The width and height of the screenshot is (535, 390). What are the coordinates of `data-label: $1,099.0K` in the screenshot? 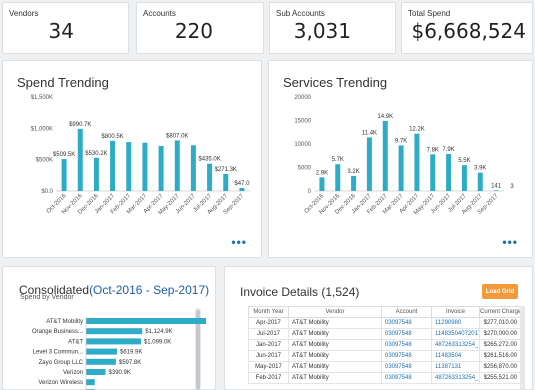 It's located at (157, 342).